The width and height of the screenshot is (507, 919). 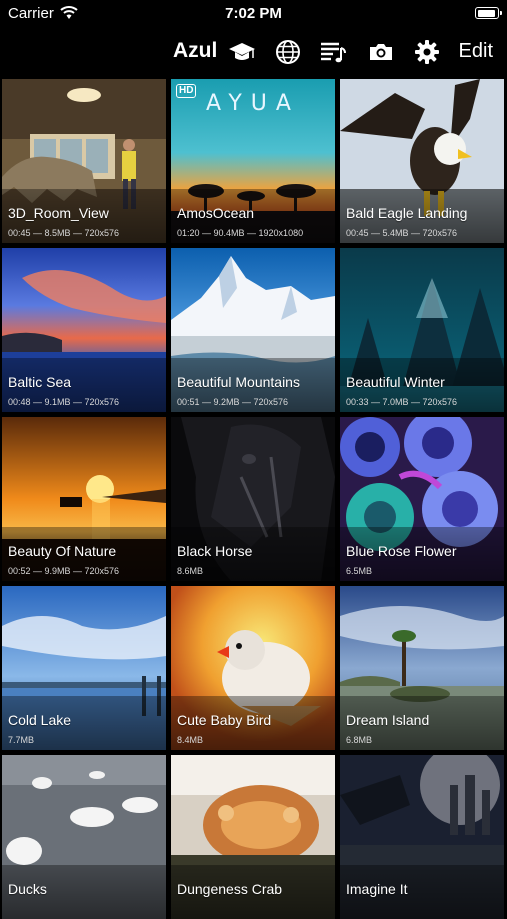 What do you see at coordinates (488, 13) in the screenshot?
I see `battery-icon` at bounding box center [488, 13].